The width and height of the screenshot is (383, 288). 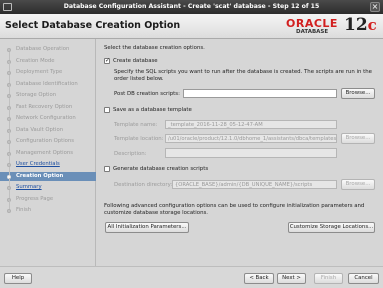 I want to click on save-template-checkbox, so click(x=107, y=110).